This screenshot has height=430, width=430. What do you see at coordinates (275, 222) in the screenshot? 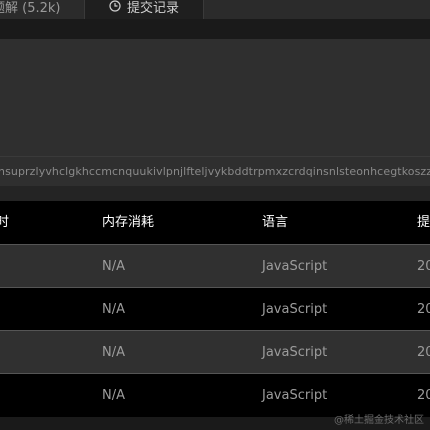
I see `column-header-language: 语言` at bounding box center [275, 222].